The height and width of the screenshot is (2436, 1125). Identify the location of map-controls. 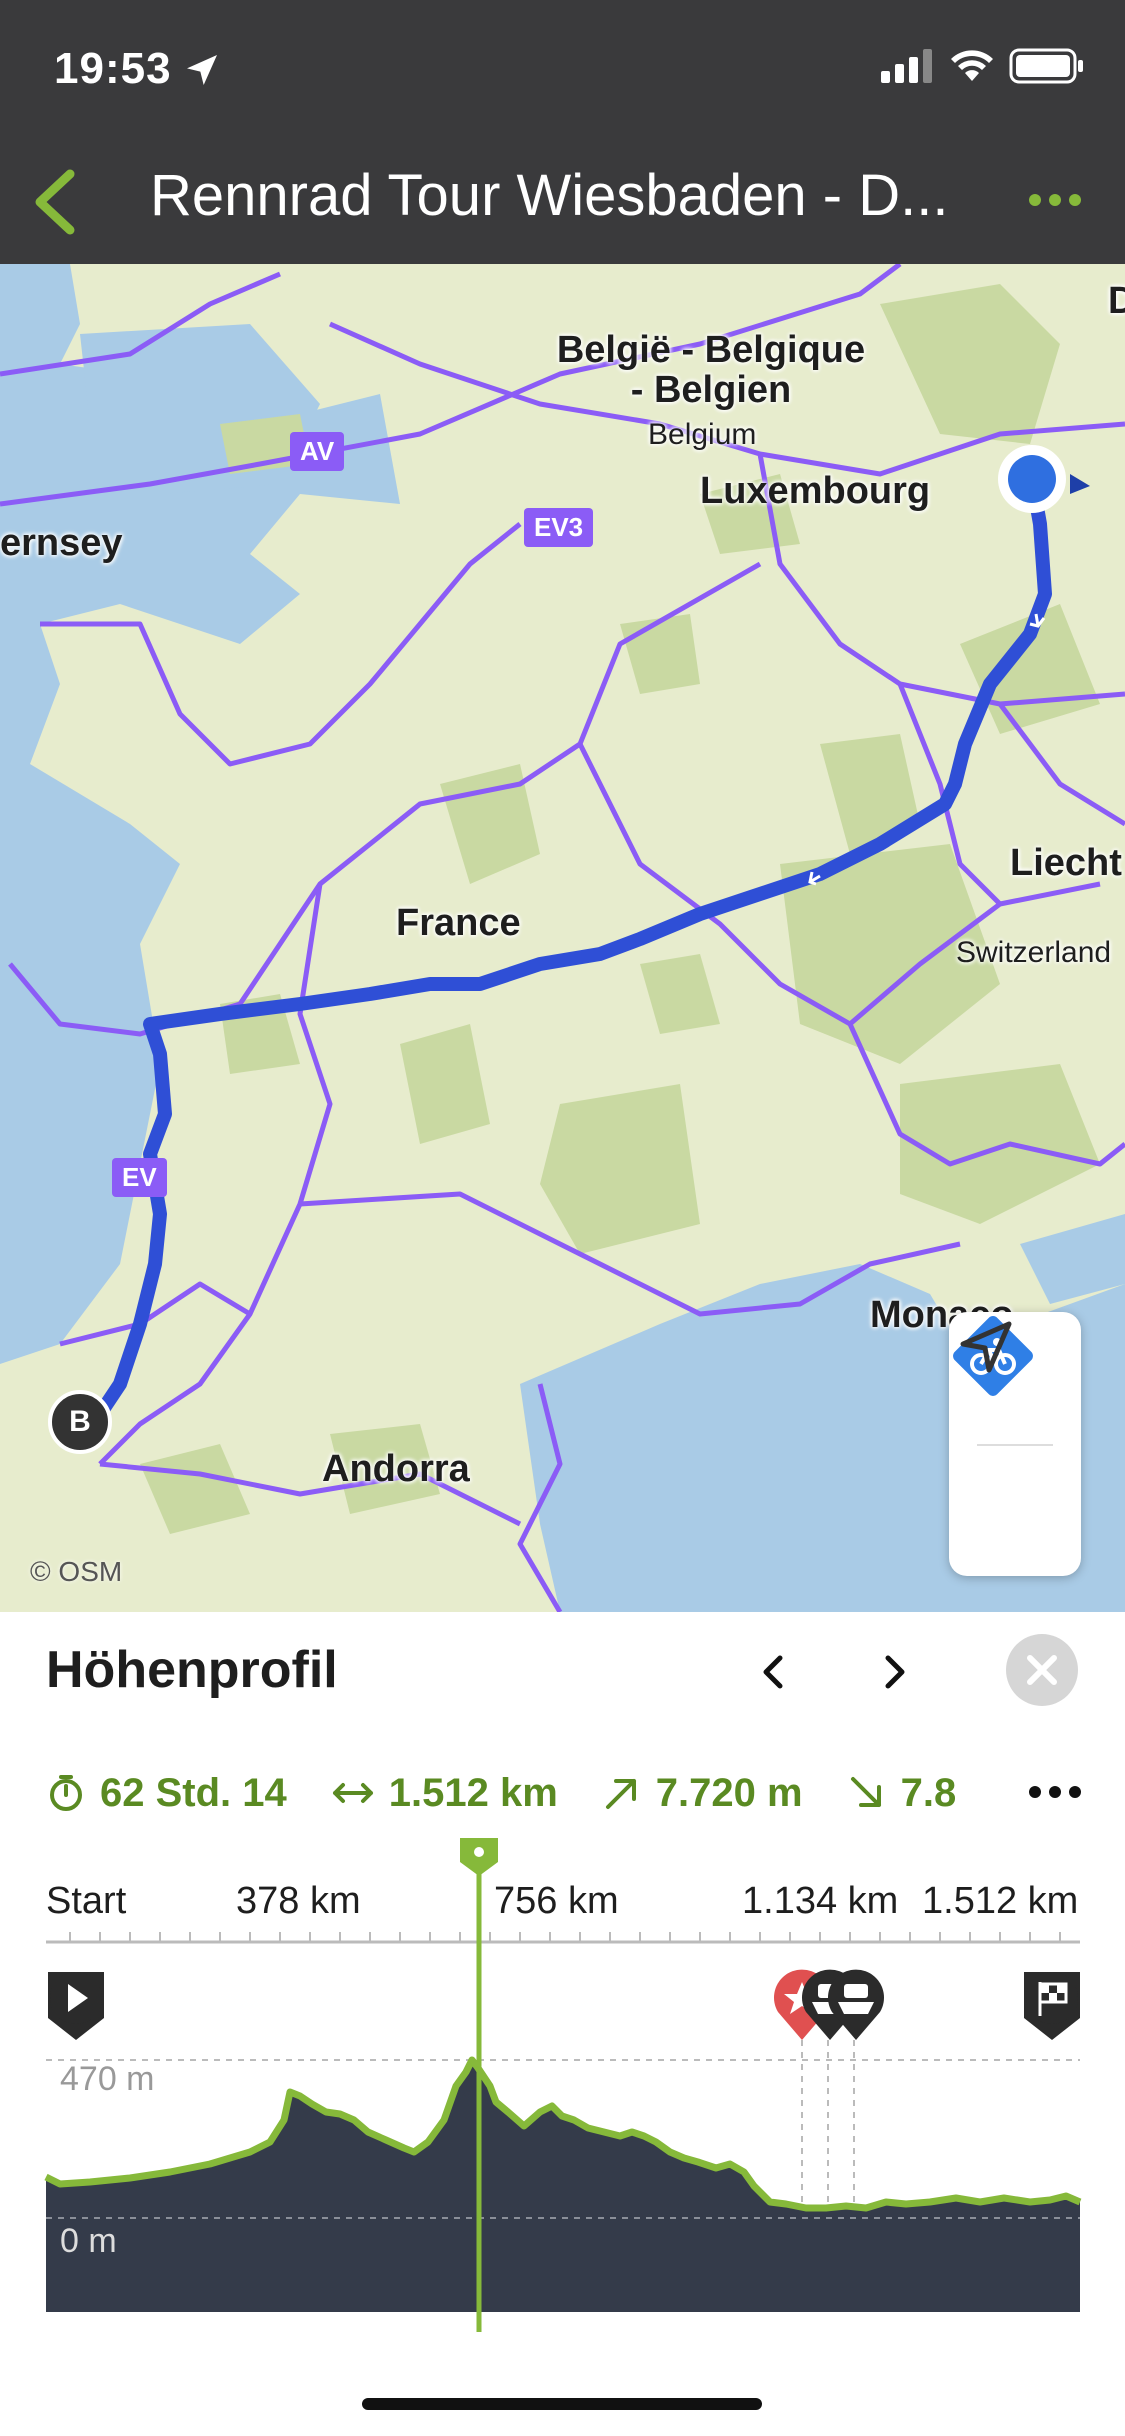
(1015, 1444).